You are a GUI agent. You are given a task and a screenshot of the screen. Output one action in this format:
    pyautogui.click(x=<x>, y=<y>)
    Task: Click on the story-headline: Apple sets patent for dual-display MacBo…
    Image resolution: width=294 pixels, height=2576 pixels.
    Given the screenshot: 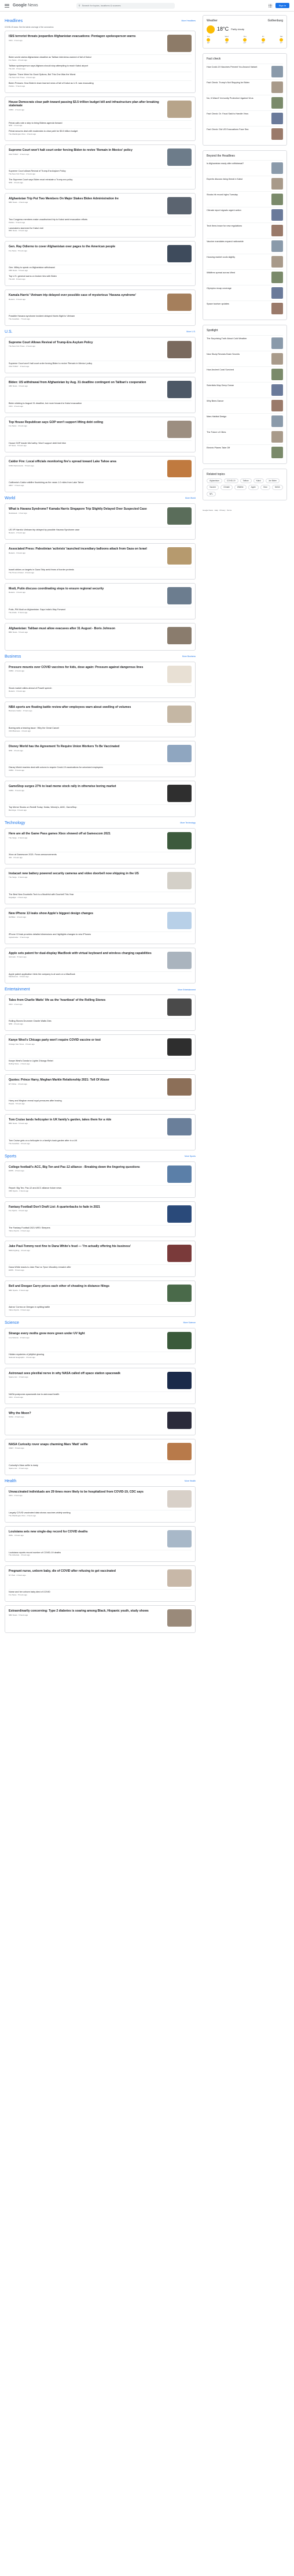 What is the action you would take?
    pyautogui.click(x=86, y=954)
    